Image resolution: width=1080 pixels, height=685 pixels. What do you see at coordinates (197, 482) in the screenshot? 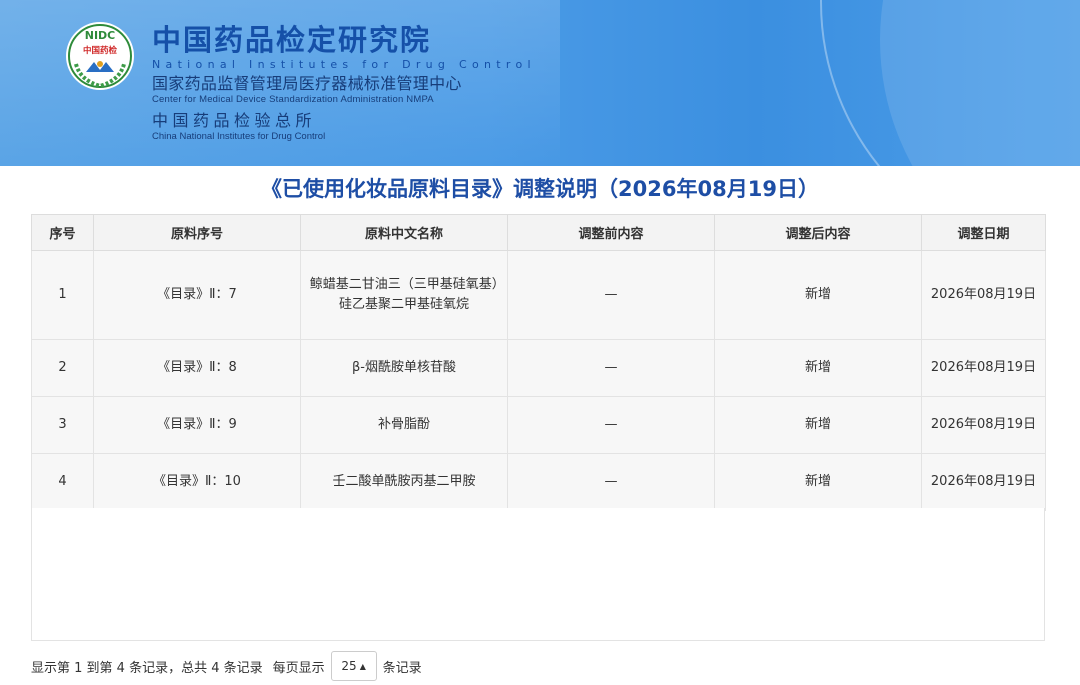
I see `cell-ref: 《目录》Ⅱ：10` at bounding box center [197, 482].